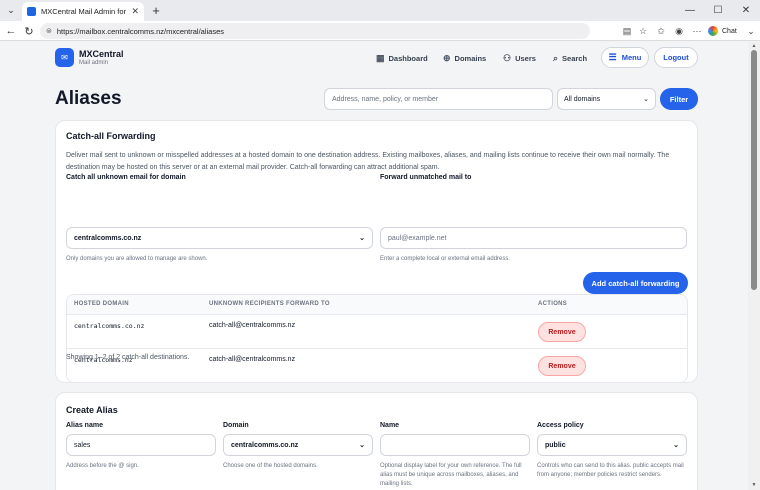  What do you see at coordinates (447, 58) in the screenshot?
I see `globe-icon: ⊕` at bounding box center [447, 58].